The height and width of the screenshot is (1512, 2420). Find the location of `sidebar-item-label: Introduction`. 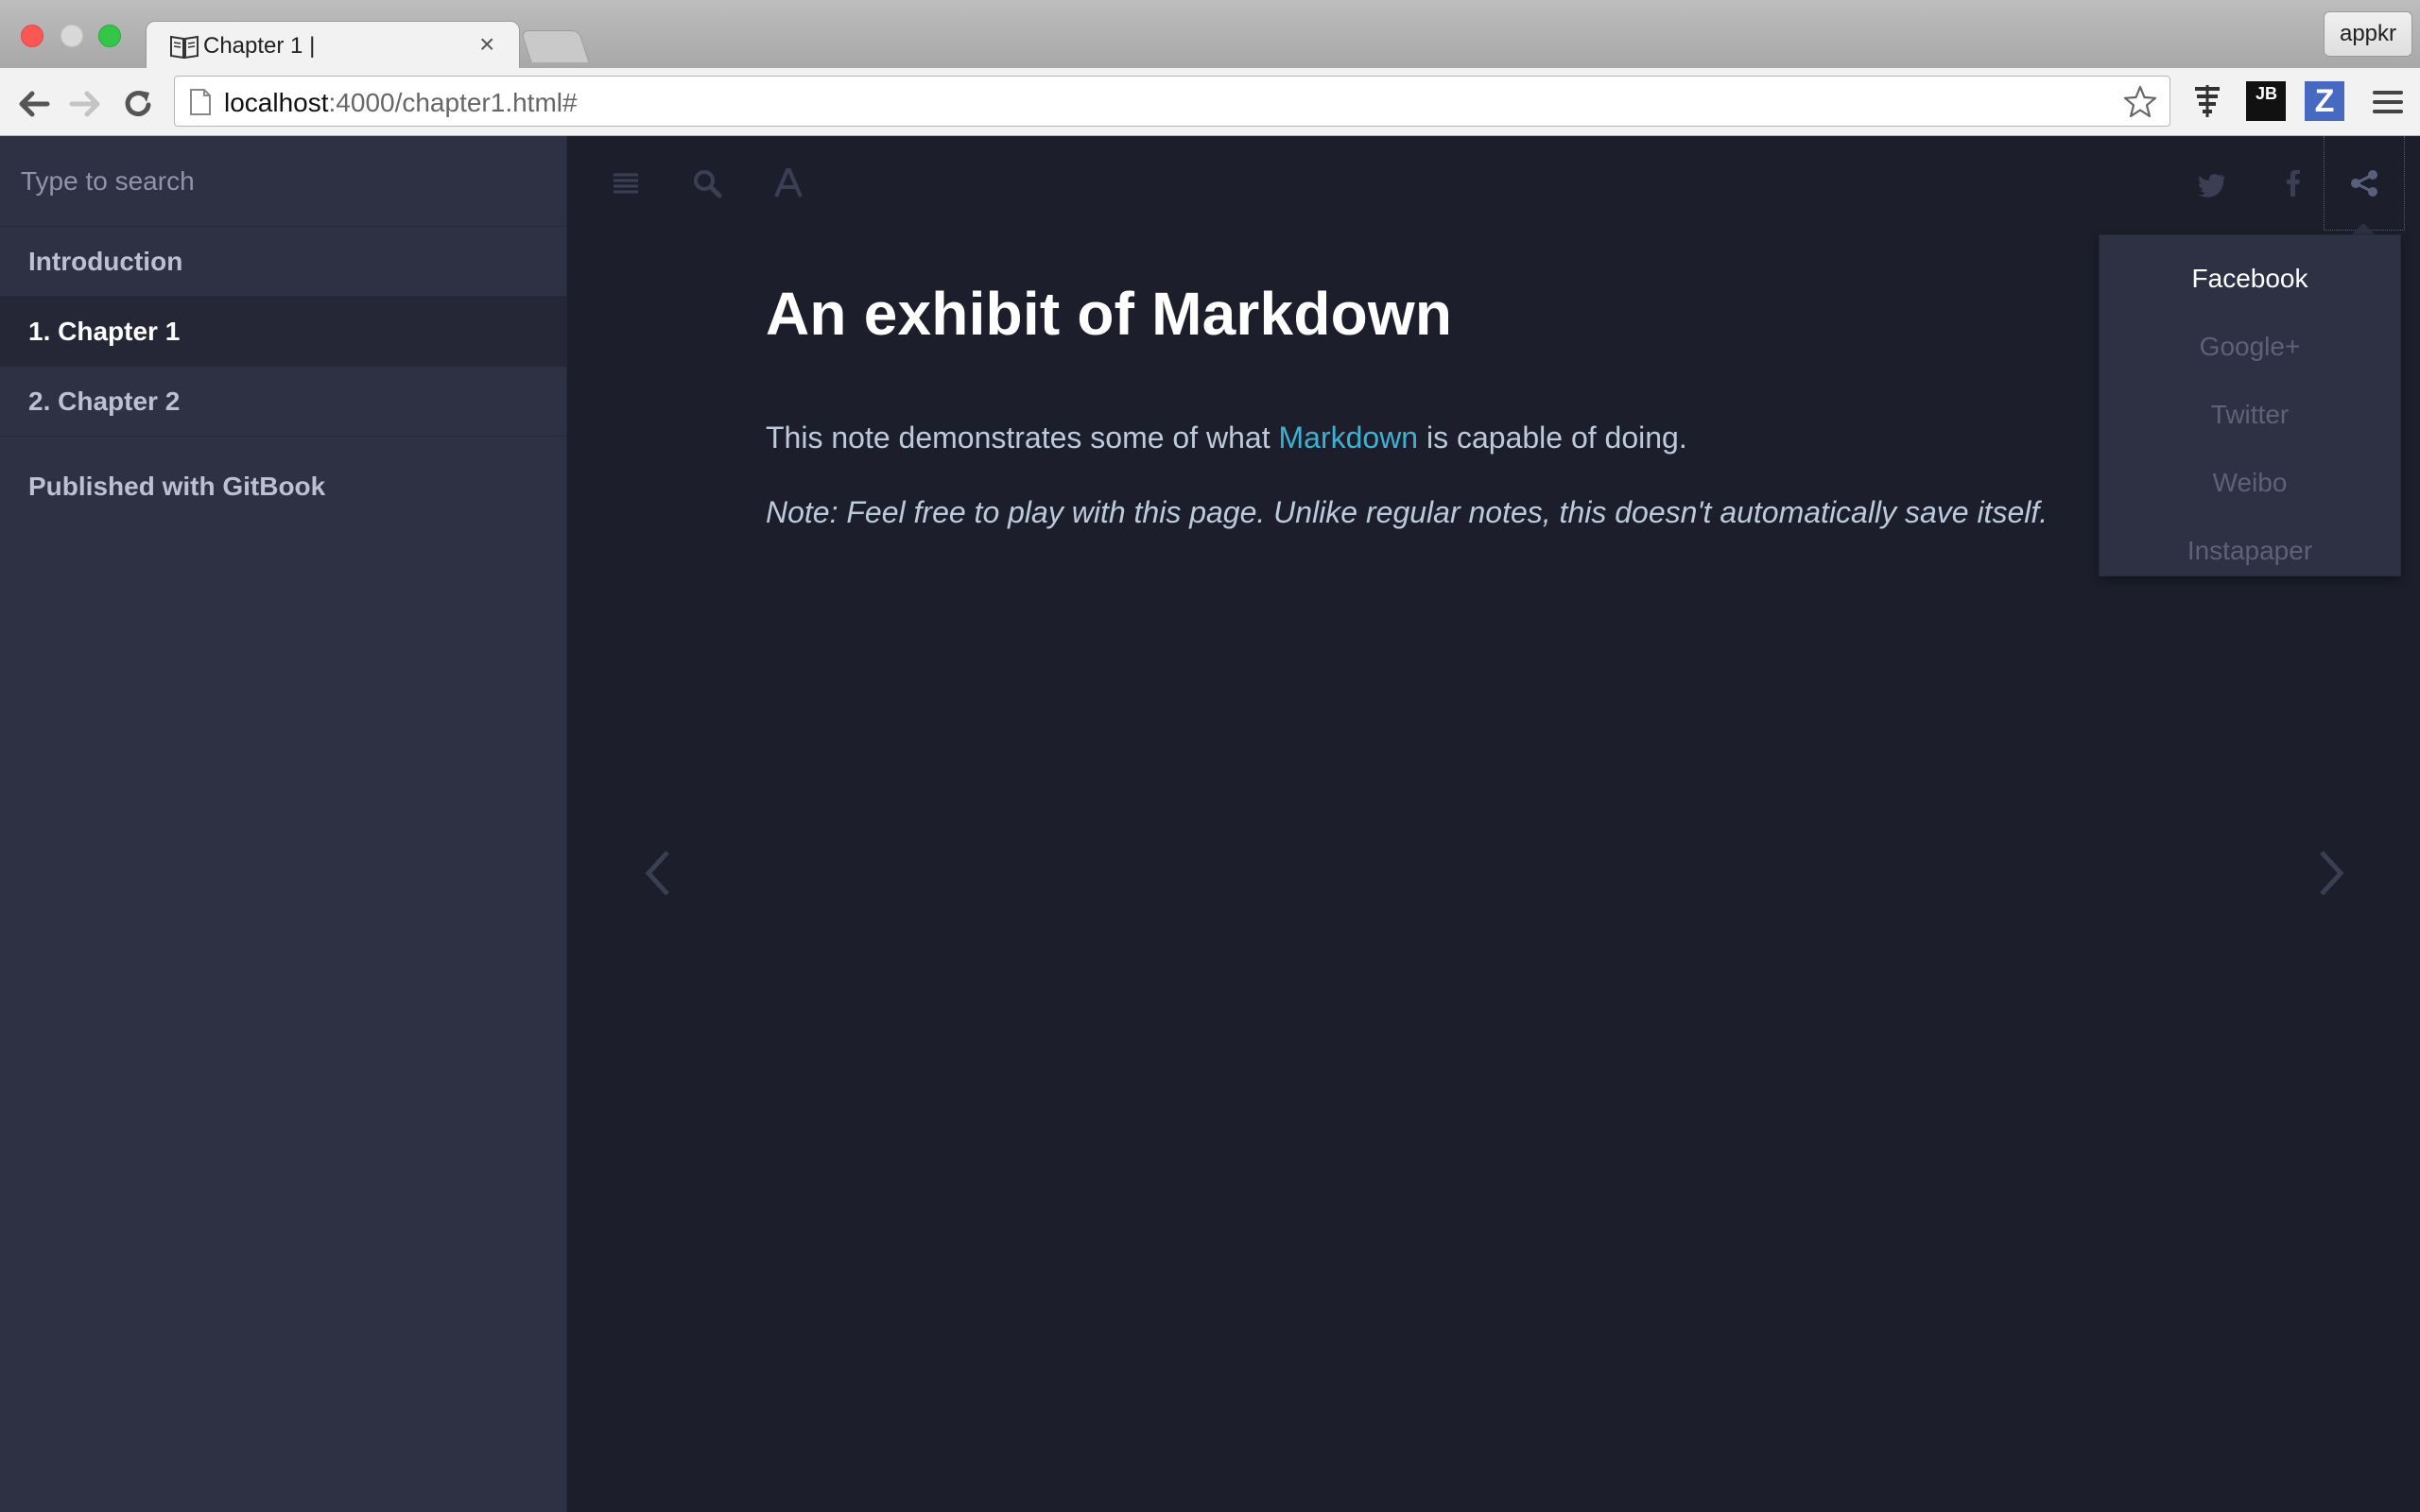

sidebar-item-label: Introduction is located at coordinates (105, 261).